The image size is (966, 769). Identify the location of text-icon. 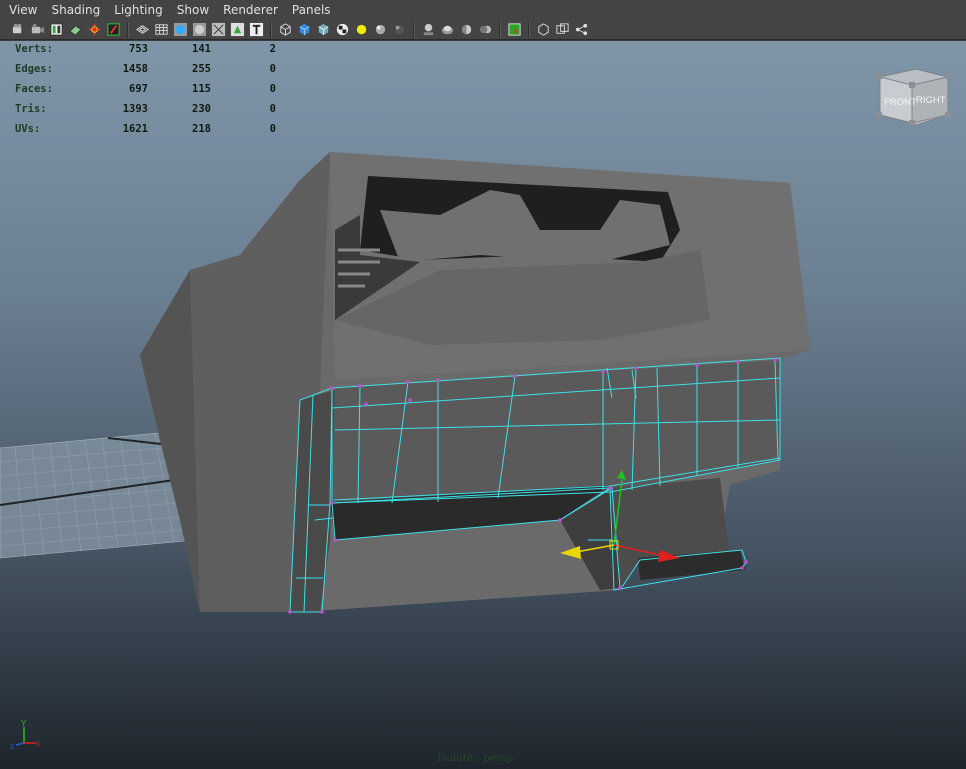
(256, 30).